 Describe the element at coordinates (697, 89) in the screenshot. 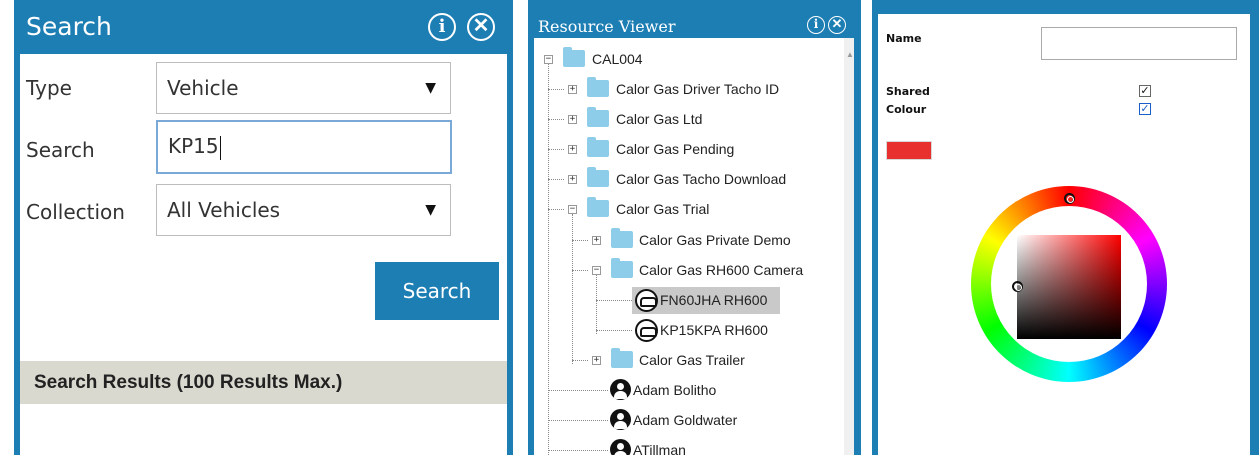

I see `tree-node-driver-tacho: Calor Gas Driver Tacho ID` at that location.